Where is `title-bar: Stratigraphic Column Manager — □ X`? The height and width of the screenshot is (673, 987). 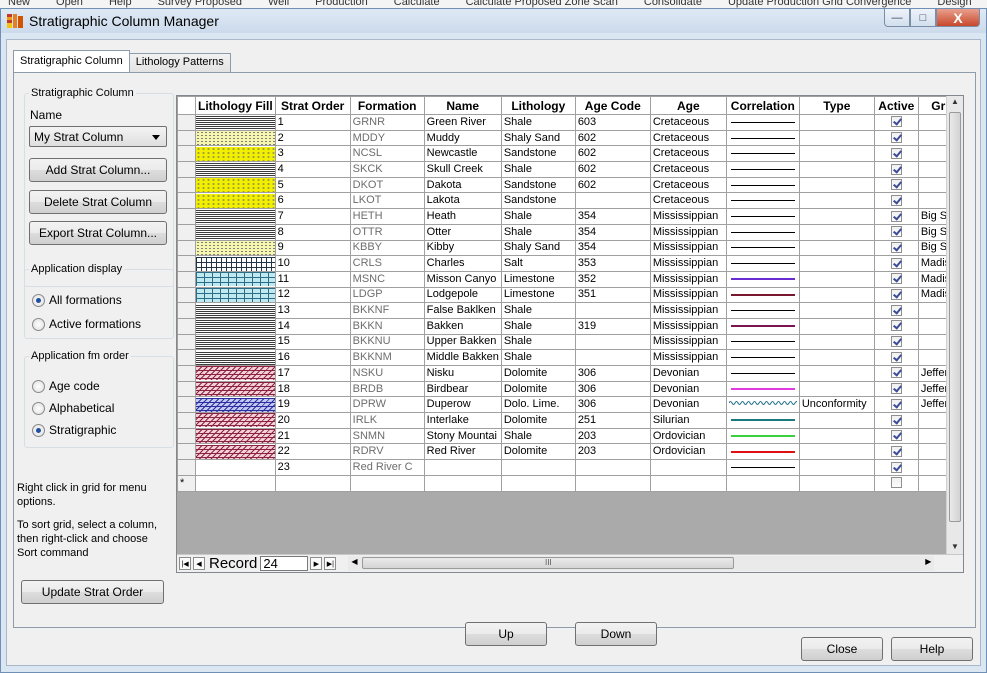 title-bar: Stratigraphic Column Manager — □ X is located at coordinates (493, 21).